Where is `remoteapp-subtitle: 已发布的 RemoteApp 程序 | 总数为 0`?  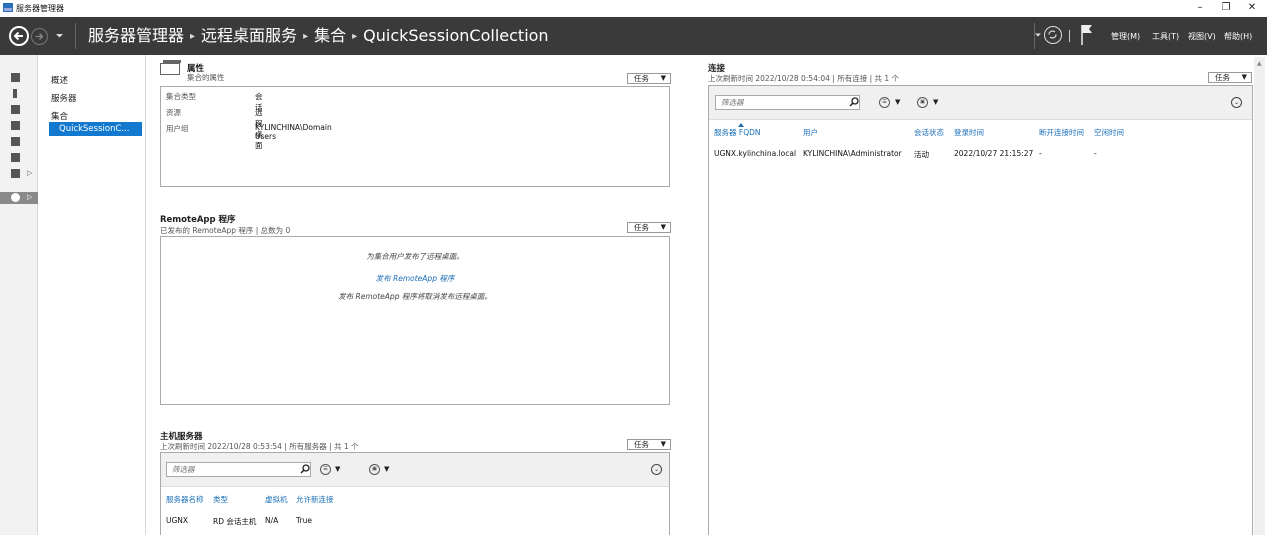
remoteapp-subtitle: 已发布的 RemoteApp 程序 | 总数为 0 is located at coordinates (225, 230).